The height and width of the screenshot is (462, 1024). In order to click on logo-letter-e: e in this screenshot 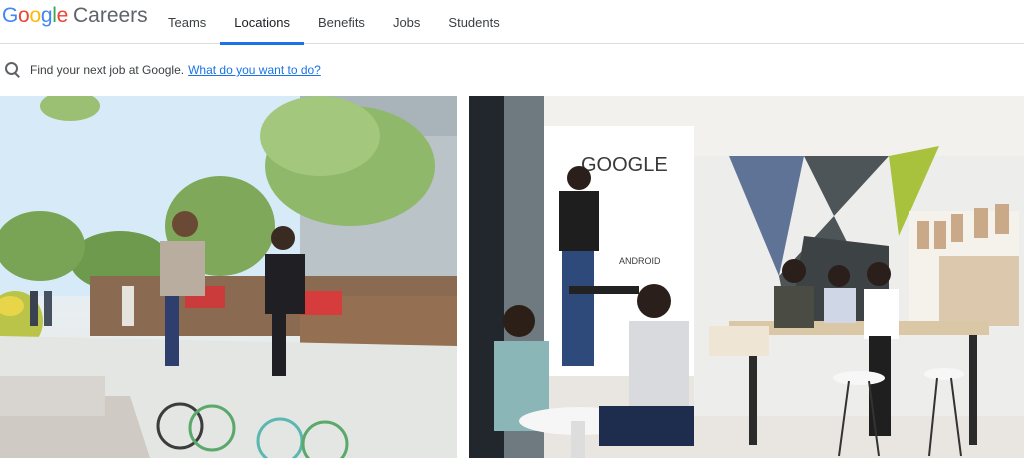, I will do `click(62, 15)`.